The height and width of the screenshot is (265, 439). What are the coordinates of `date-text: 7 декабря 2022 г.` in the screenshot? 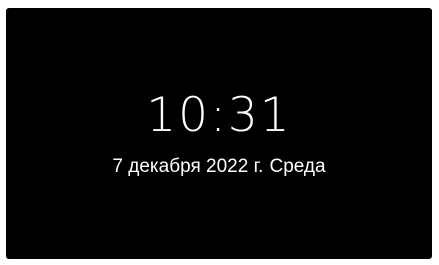 It's located at (188, 166).